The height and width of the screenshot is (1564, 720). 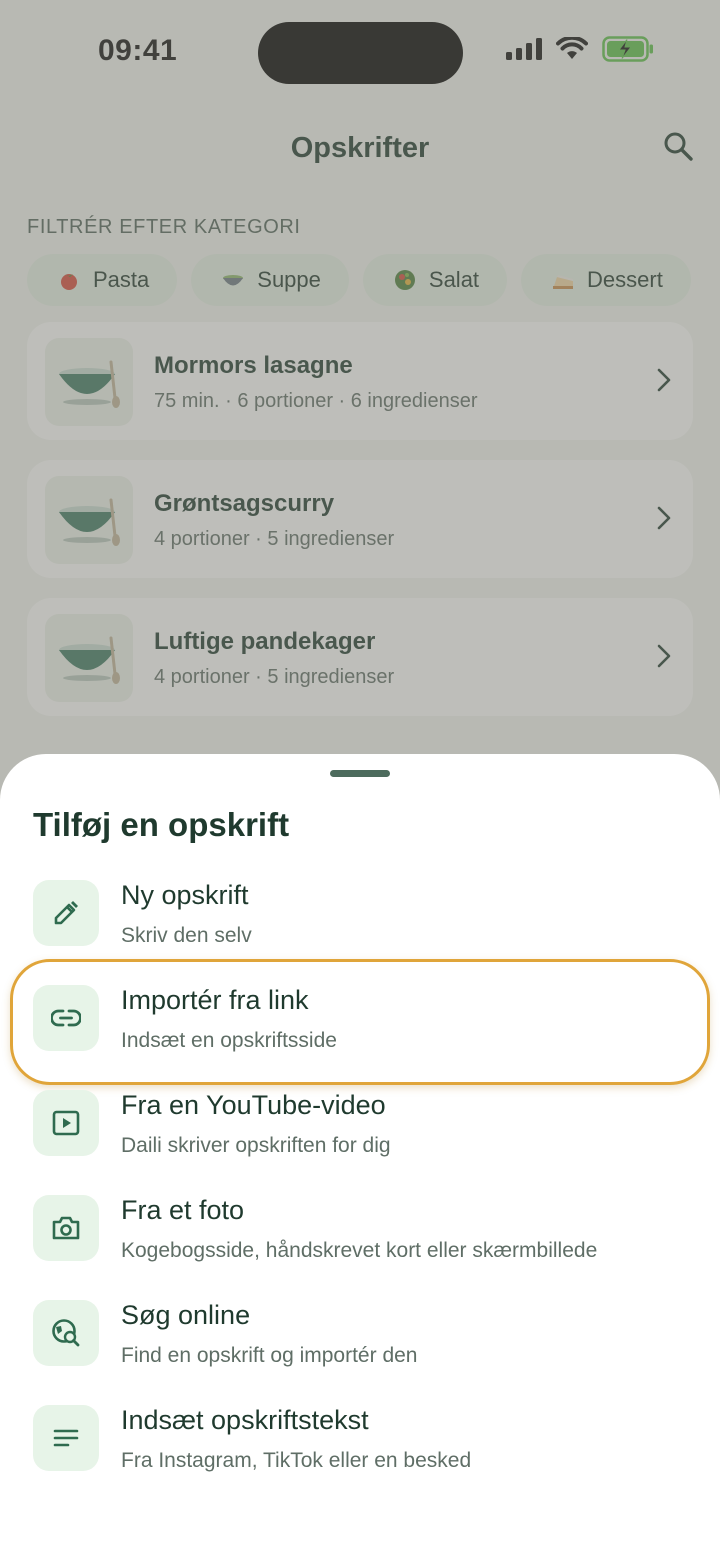 I want to click on option-subtitle: Fra Instagram, TikTok eller en besked, so click(x=296, y=1460).